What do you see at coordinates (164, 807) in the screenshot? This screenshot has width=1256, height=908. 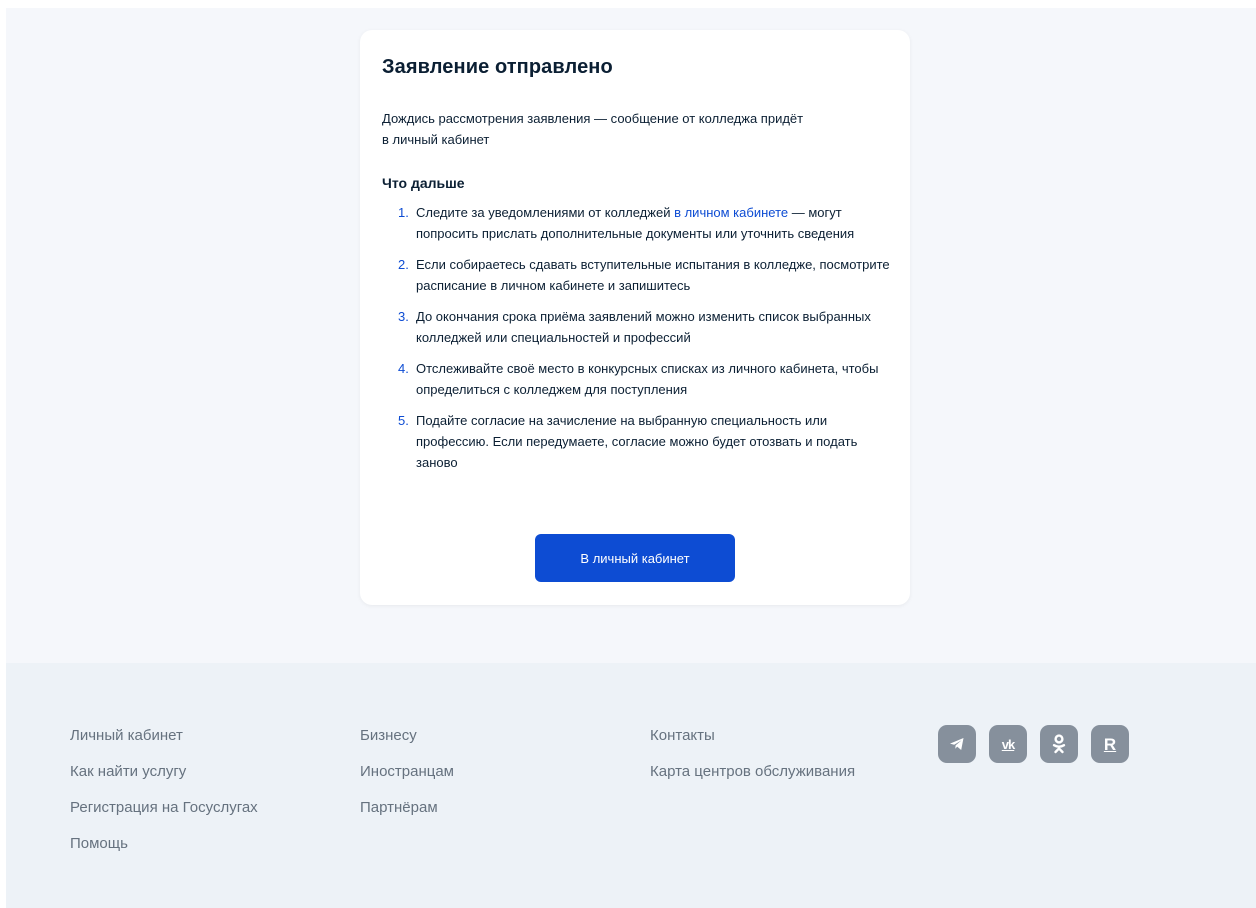 I see `footer-link-registration: Регистрация на Госуслугах` at bounding box center [164, 807].